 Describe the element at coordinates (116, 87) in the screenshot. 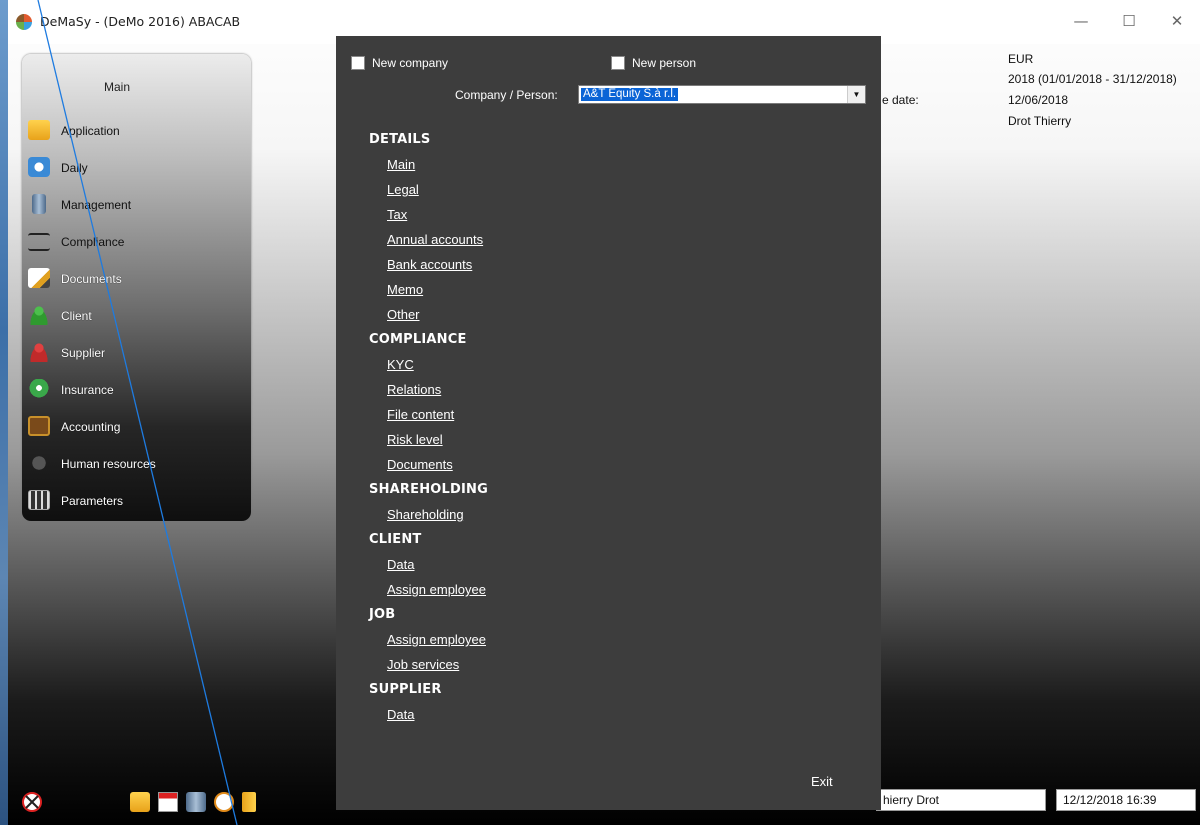

I see `nav-title: Main` at that location.